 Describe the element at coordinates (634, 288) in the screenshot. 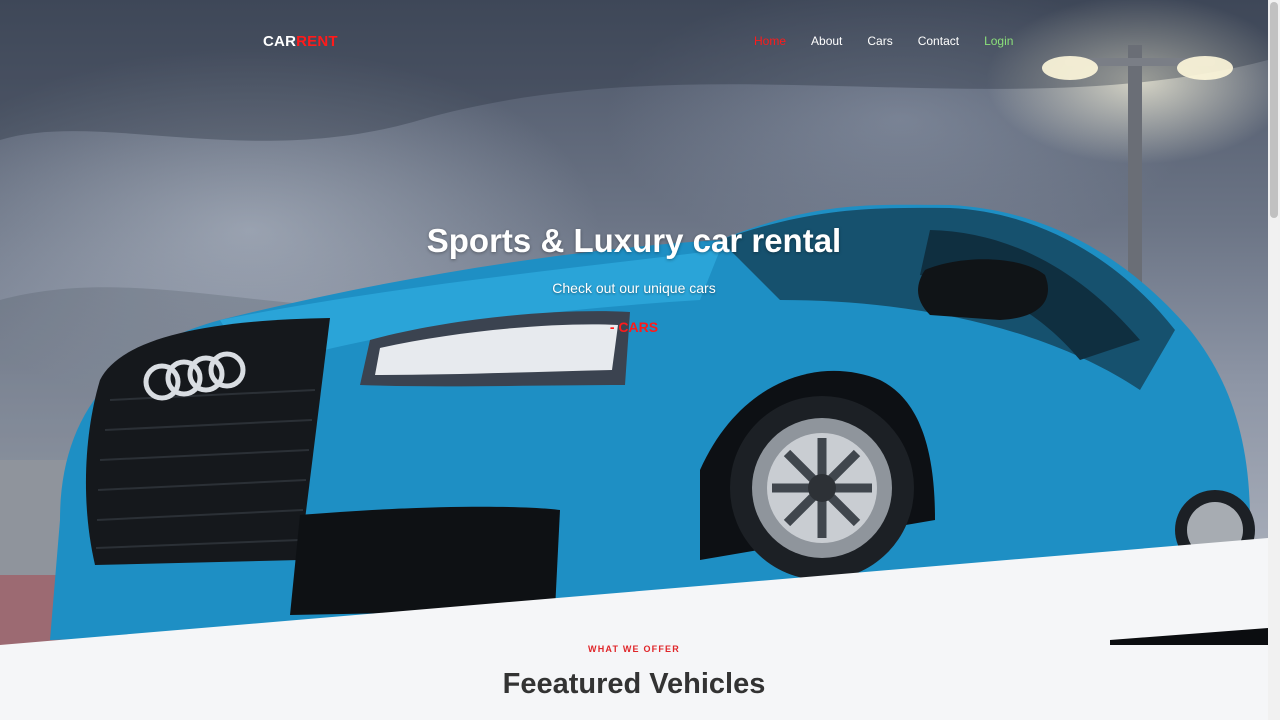

I see `hero-subtitle: Check out our unique cars` at that location.